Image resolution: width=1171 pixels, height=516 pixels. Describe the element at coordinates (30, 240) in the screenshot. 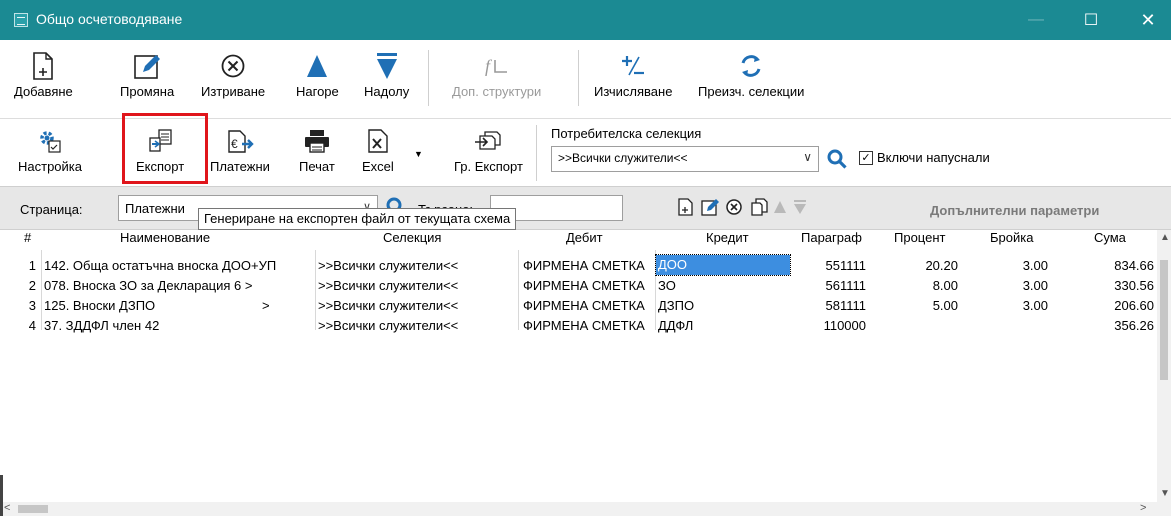

I see `column-header-number: #` at that location.